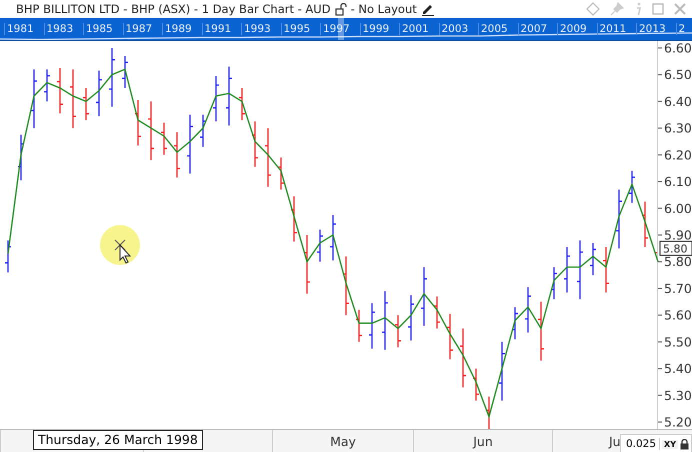 Image resolution: width=692 pixels, height=452 pixels. What do you see at coordinates (615, 441) in the screenshot?
I see `month-label: Ju` at bounding box center [615, 441].